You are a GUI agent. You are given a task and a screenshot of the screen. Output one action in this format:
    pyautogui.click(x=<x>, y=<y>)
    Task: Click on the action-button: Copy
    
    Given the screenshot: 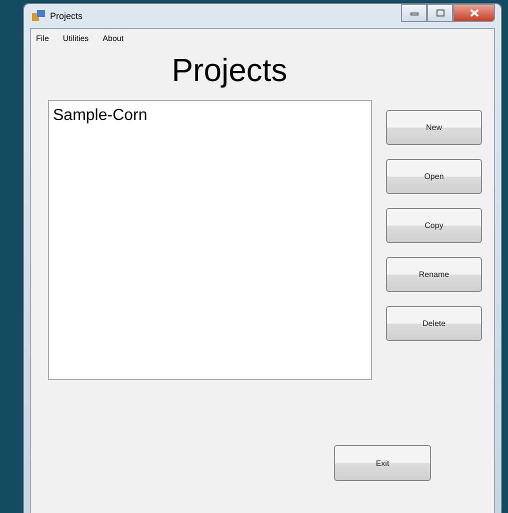 What is the action you would take?
    pyautogui.click(x=434, y=225)
    